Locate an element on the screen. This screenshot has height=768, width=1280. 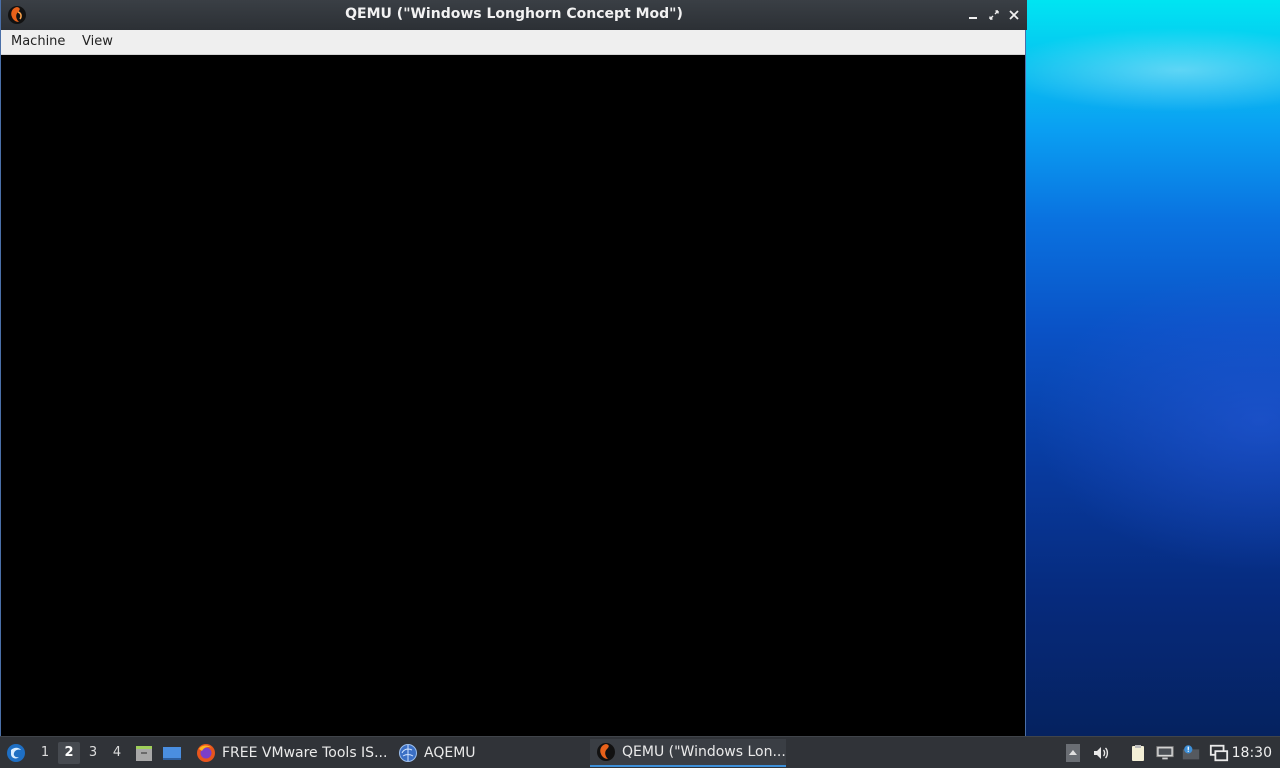
network-button is located at coordinates (1165, 753).